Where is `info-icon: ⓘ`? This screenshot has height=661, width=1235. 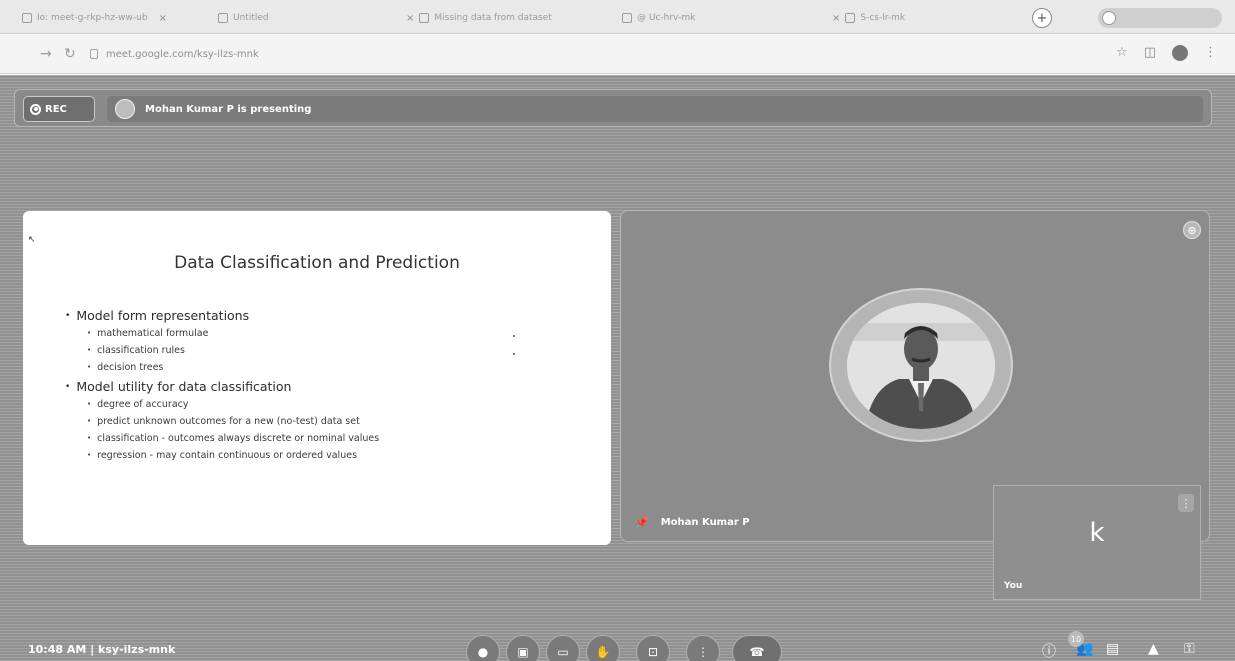 info-icon: ⓘ is located at coordinates (1049, 651).